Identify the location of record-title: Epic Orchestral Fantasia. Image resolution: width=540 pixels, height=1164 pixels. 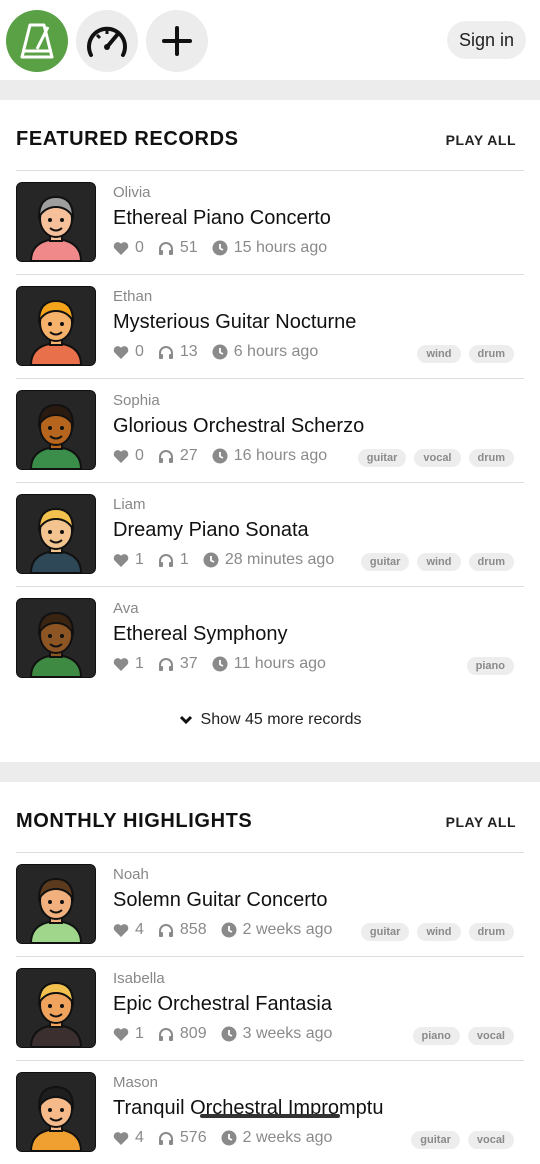
(318, 1004).